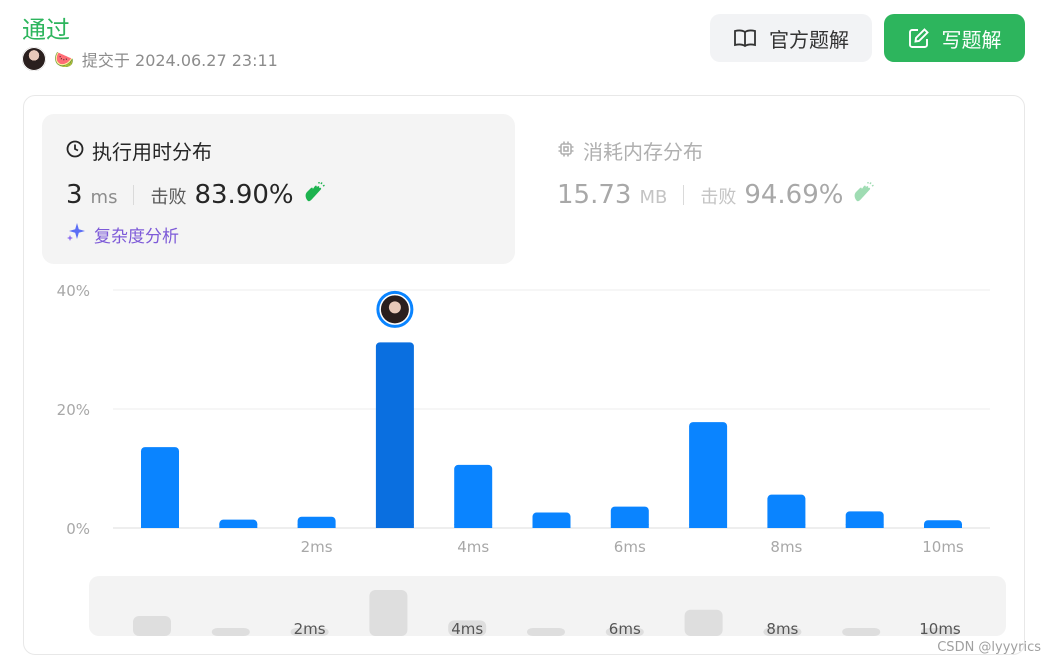 The width and height of the screenshot is (1055, 666). I want to click on bar-current, so click(394, 435).